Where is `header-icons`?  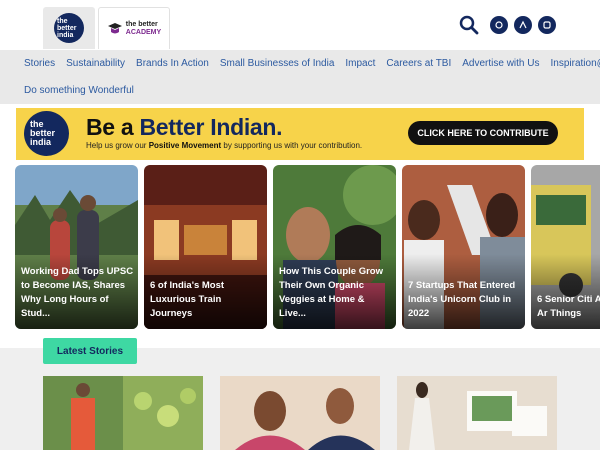
header-icons is located at coordinates (507, 25).